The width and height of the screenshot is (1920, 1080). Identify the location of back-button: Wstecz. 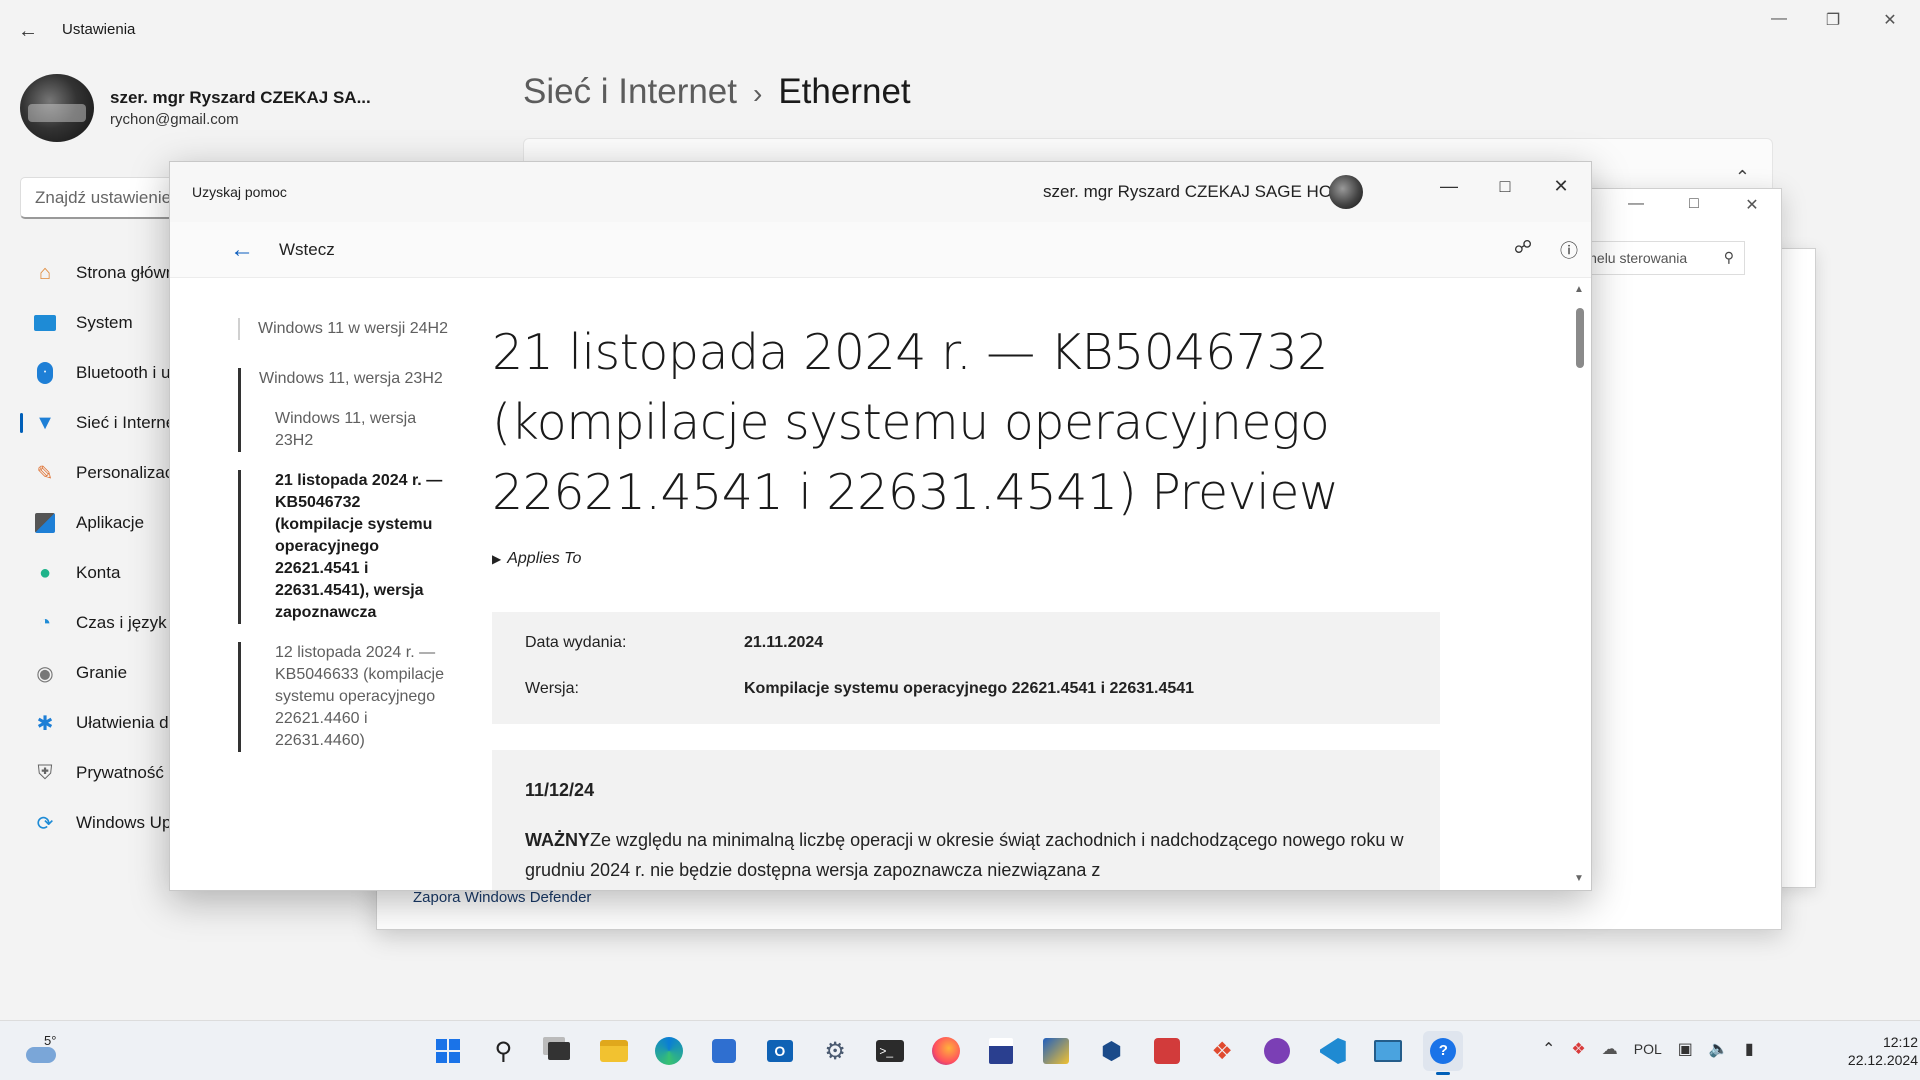
(307, 250).